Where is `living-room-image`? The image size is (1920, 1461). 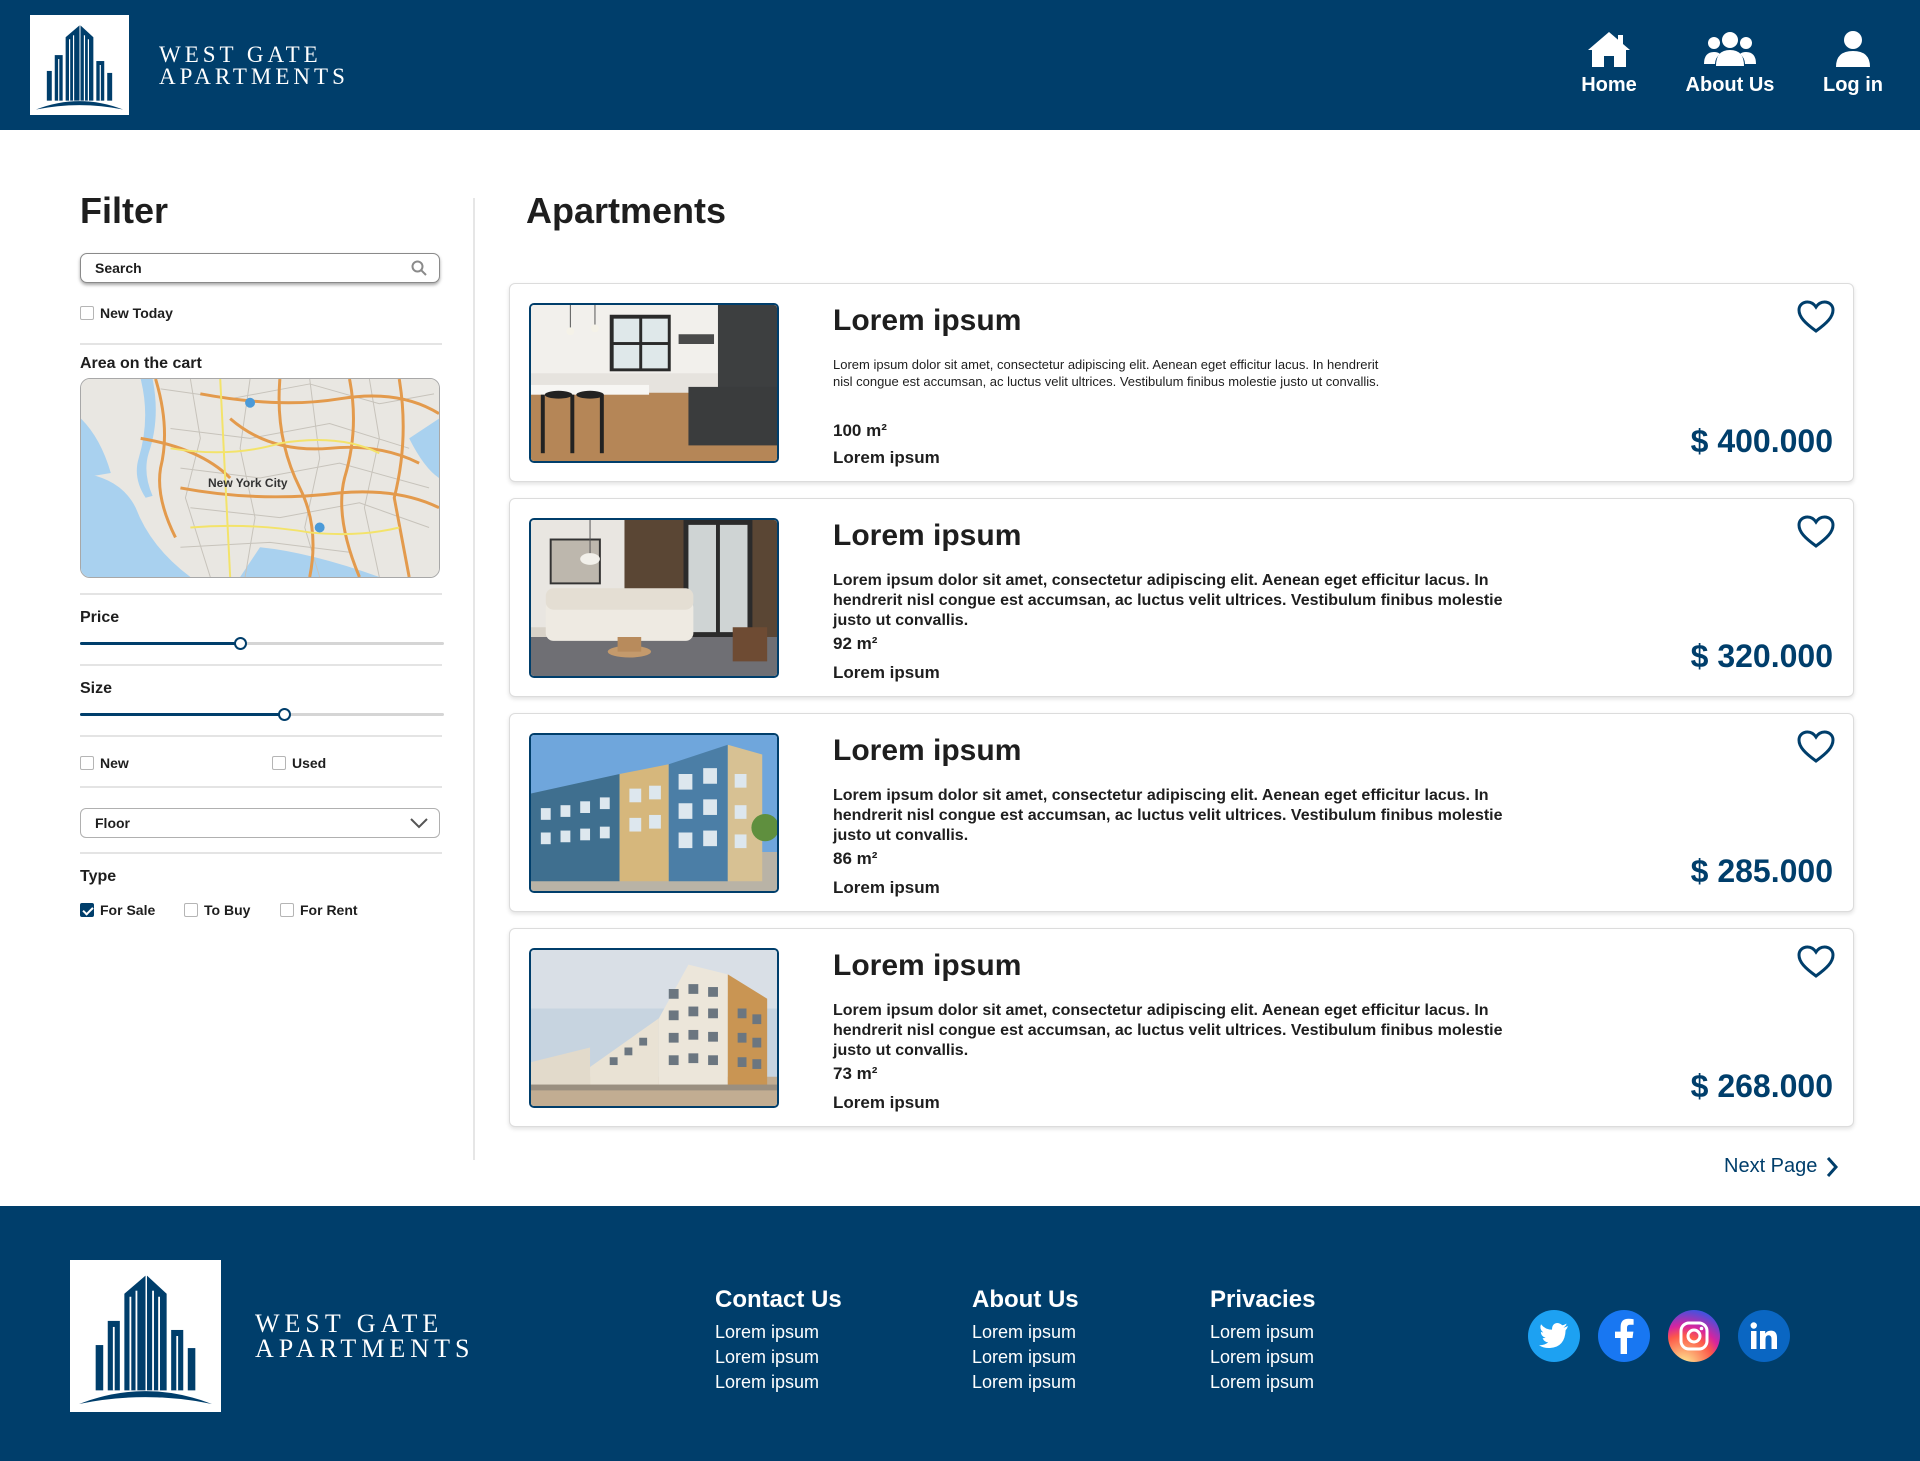 living-room-image is located at coordinates (654, 598).